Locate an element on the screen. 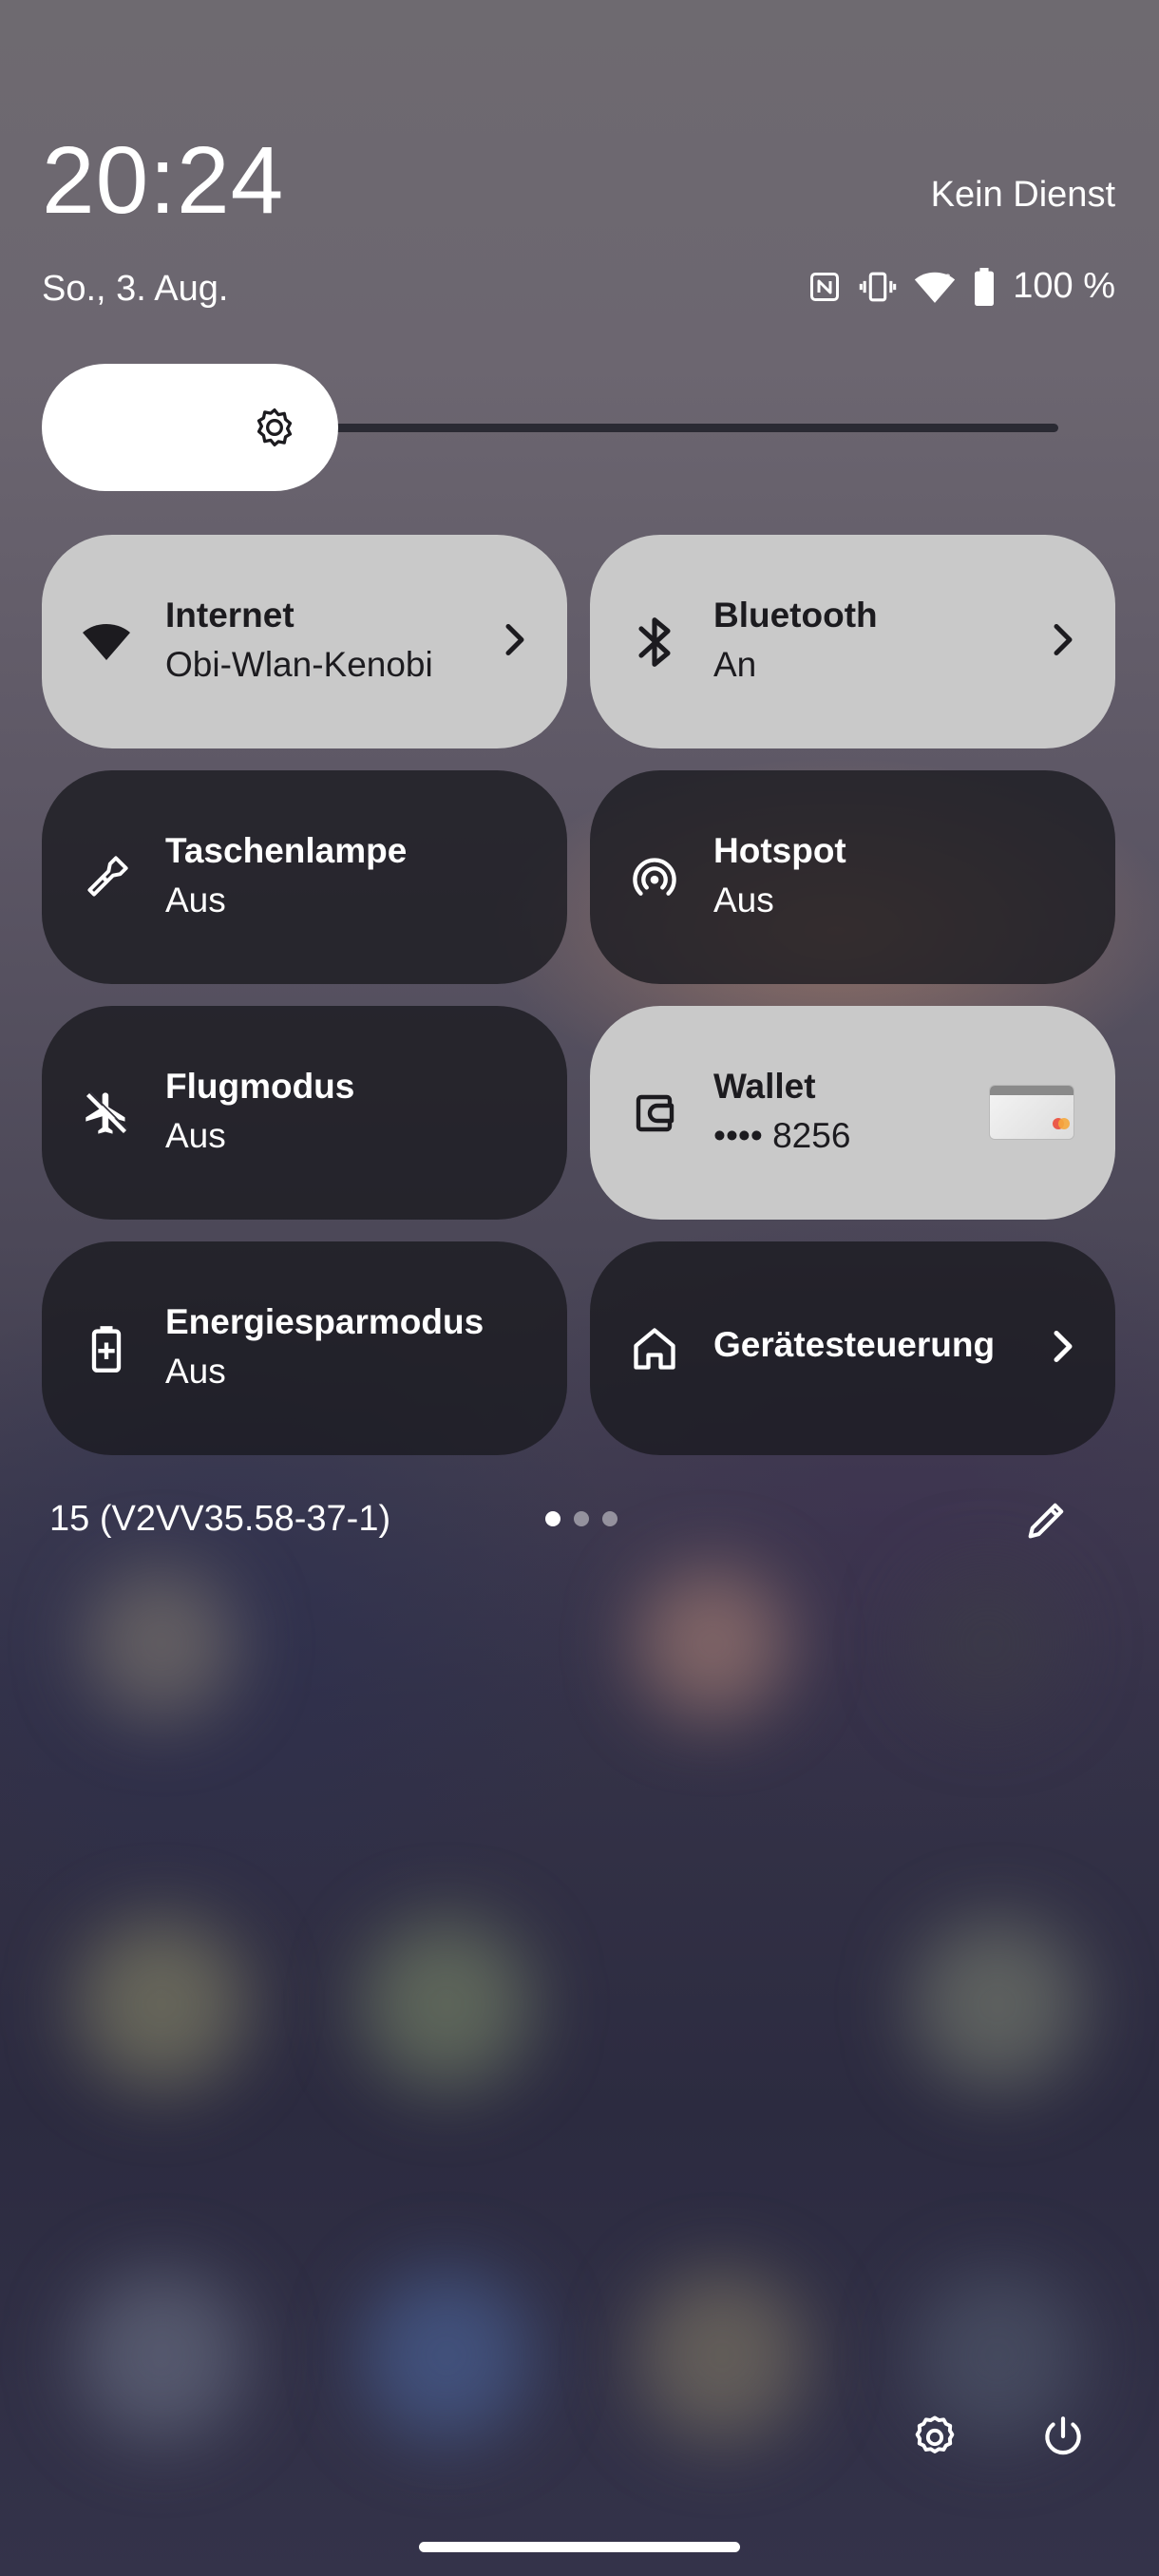  hotspot-icon is located at coordinates (654, 877).